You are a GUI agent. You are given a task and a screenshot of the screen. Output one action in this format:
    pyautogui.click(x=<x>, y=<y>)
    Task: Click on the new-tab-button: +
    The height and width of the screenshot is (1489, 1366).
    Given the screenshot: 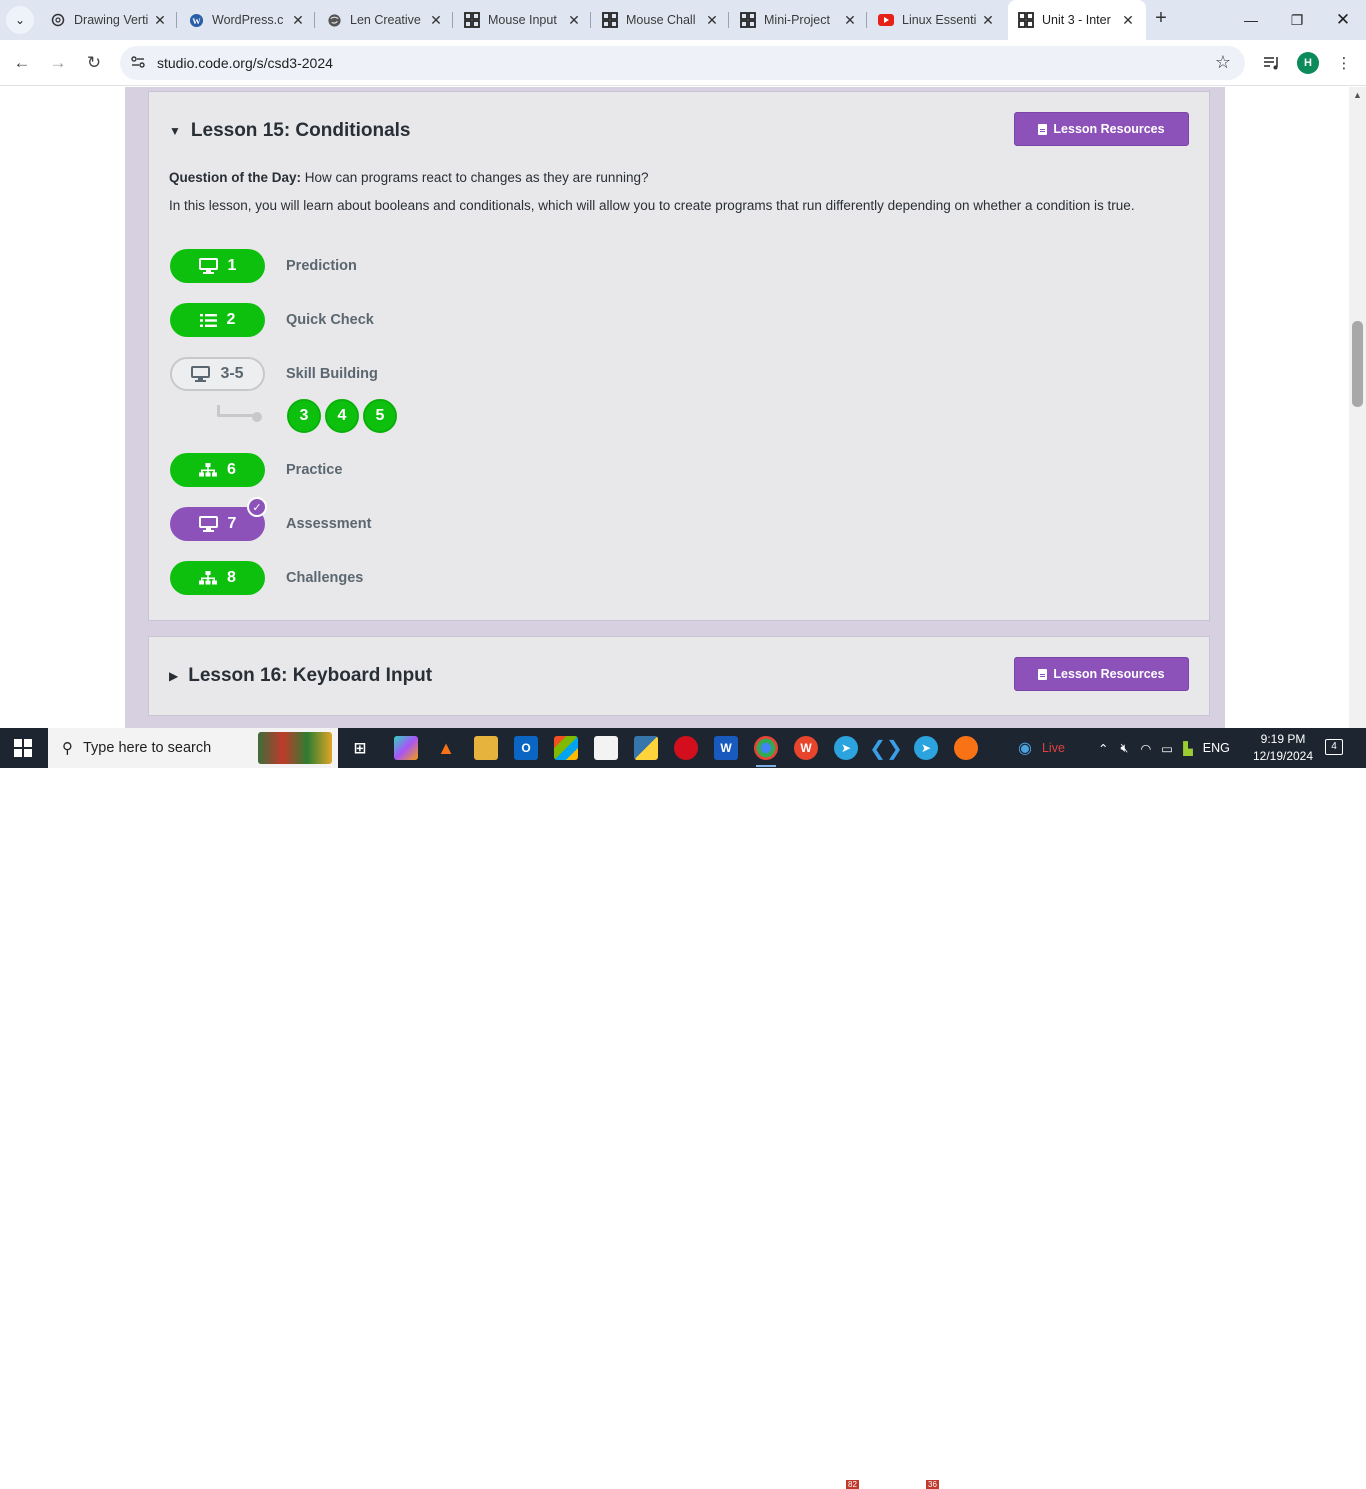 What is the action you would take?
    pyautogui.click(x=1161, y=19)
    